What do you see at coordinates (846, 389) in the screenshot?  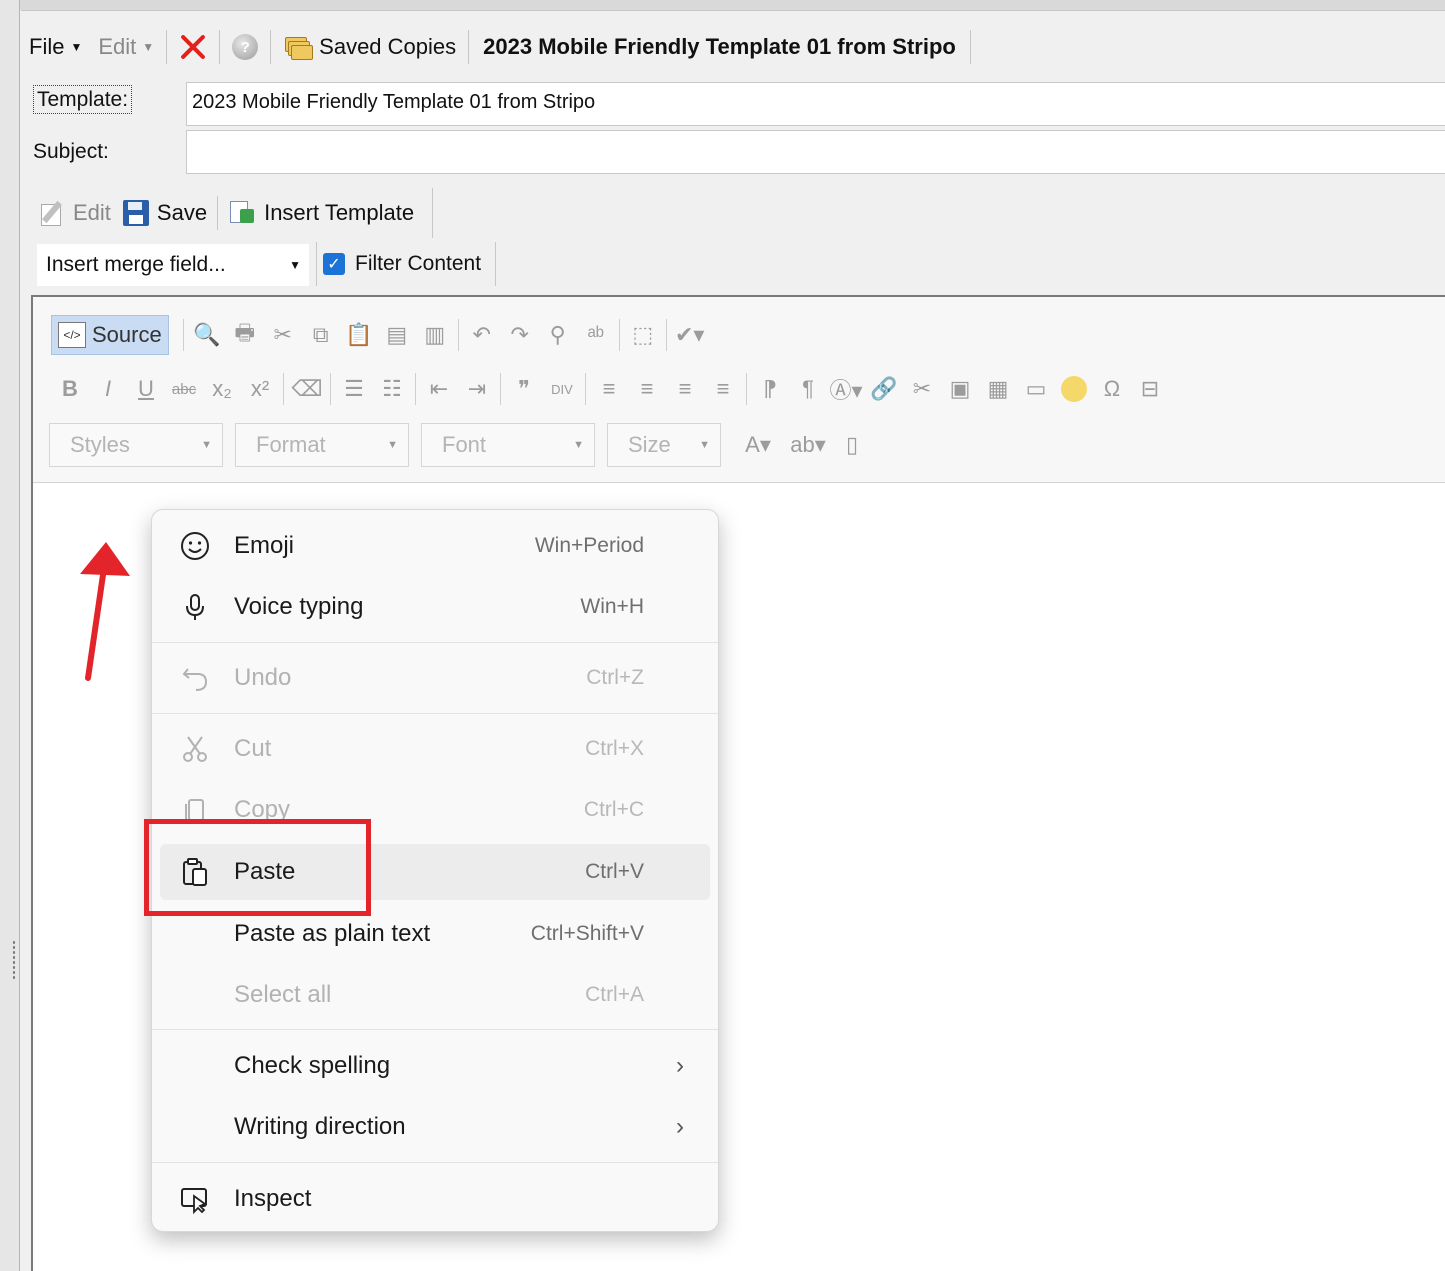 I see `language-icon: Ⓐ▾` at bounding box center [846, 389].